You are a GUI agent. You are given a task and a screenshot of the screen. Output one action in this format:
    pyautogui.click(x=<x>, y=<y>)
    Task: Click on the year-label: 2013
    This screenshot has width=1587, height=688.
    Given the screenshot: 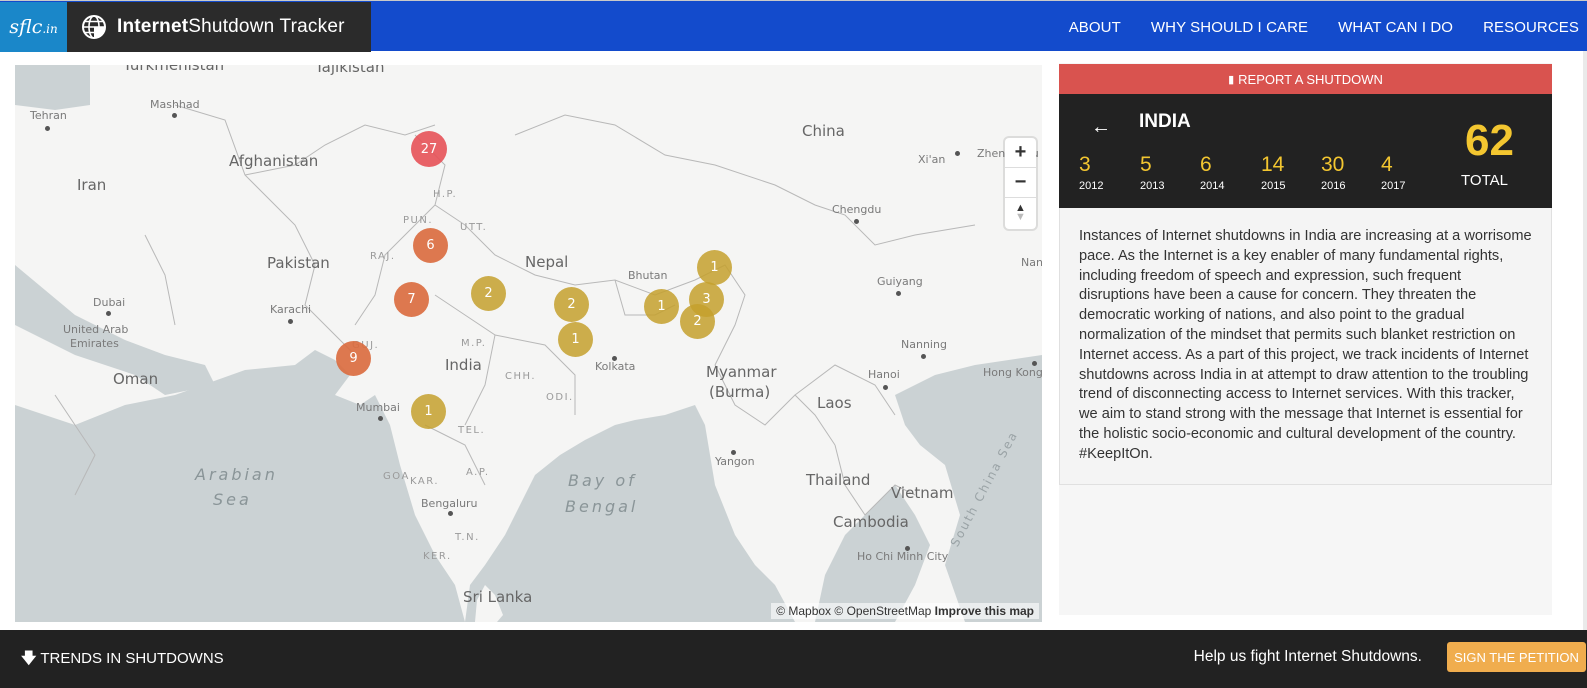 What is the action you would take?
    pyautogui.click(x=1152, y=186)
    